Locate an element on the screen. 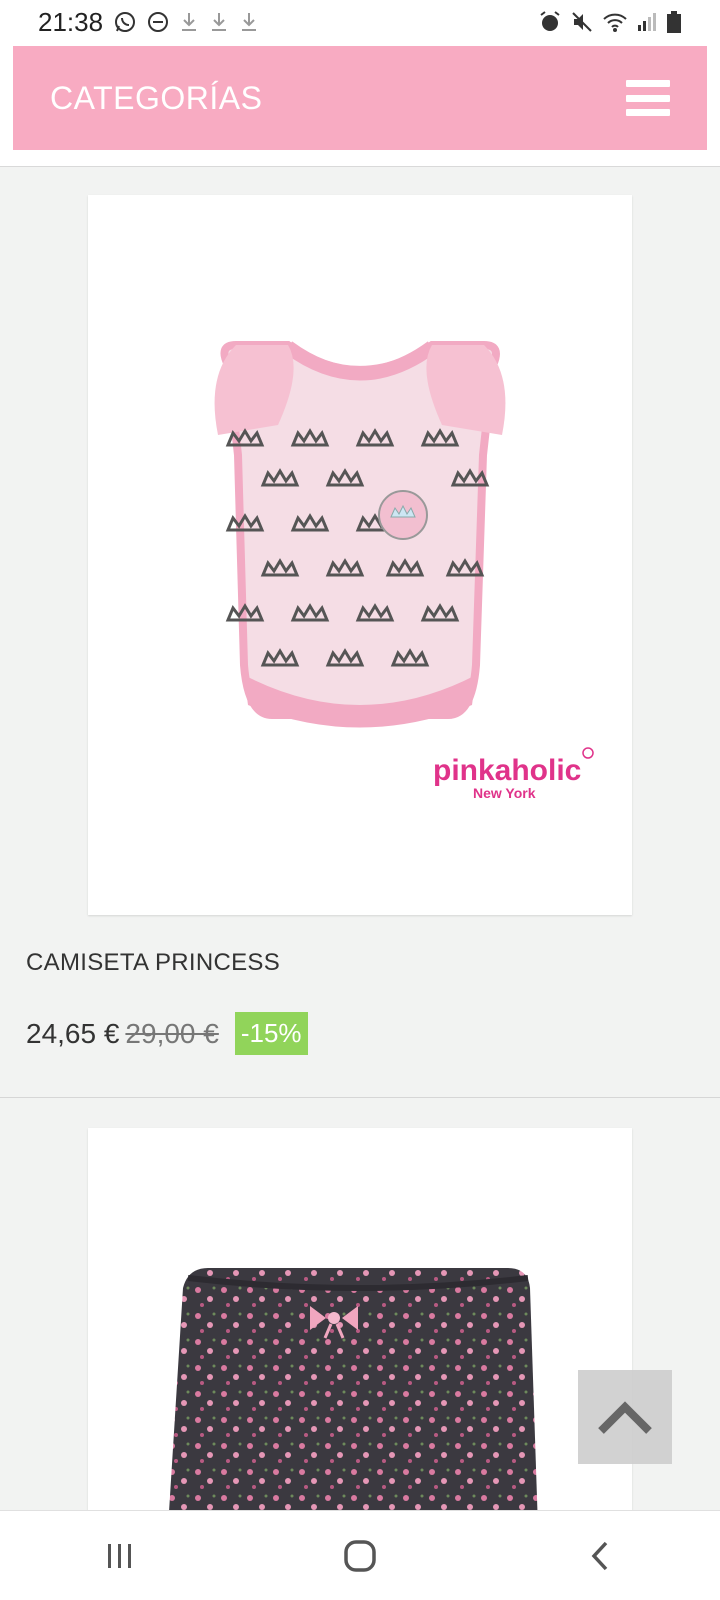 The height and width of the screenshot is (1600, 720). current-price: 24,65 € is located at coordinates (73, 1033).